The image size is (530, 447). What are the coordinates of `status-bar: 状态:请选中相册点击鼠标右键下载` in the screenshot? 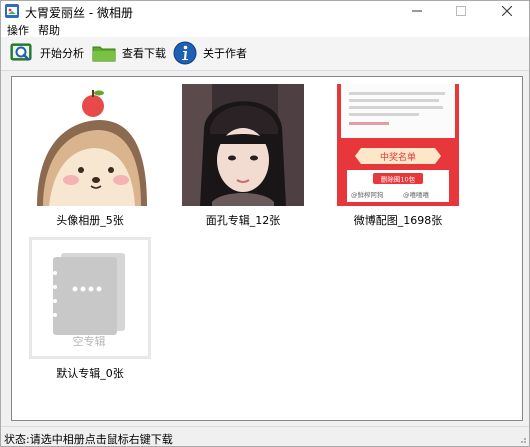 It's located at (265, 436).